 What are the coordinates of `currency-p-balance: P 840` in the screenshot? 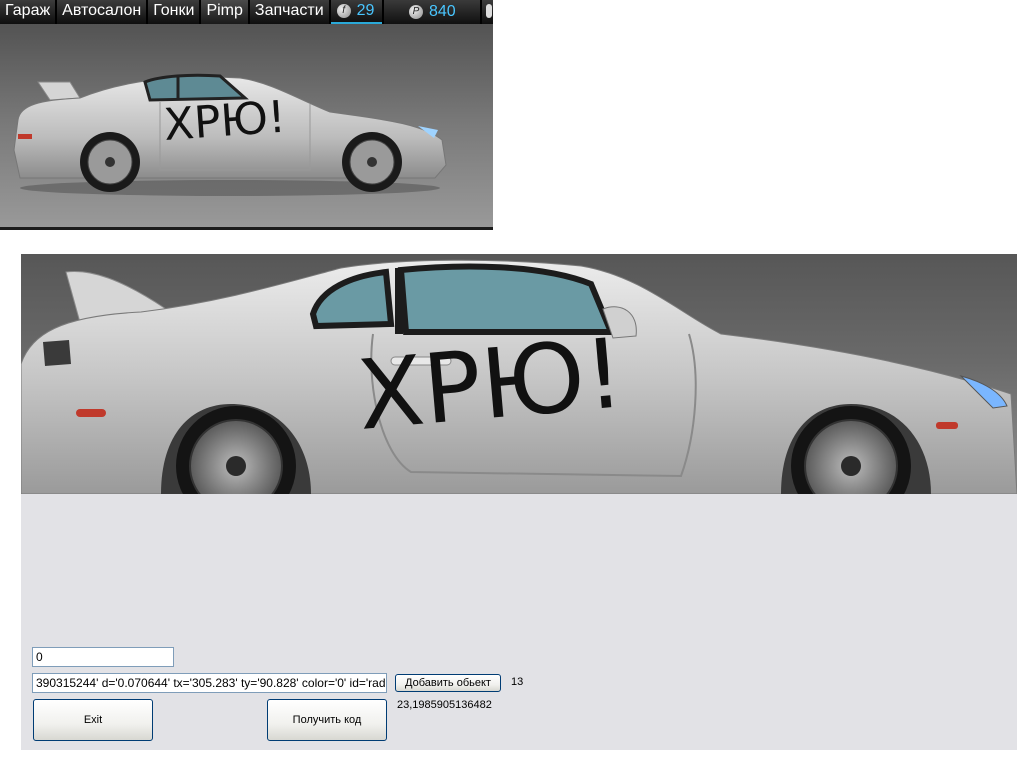 It's located at (432, 12).